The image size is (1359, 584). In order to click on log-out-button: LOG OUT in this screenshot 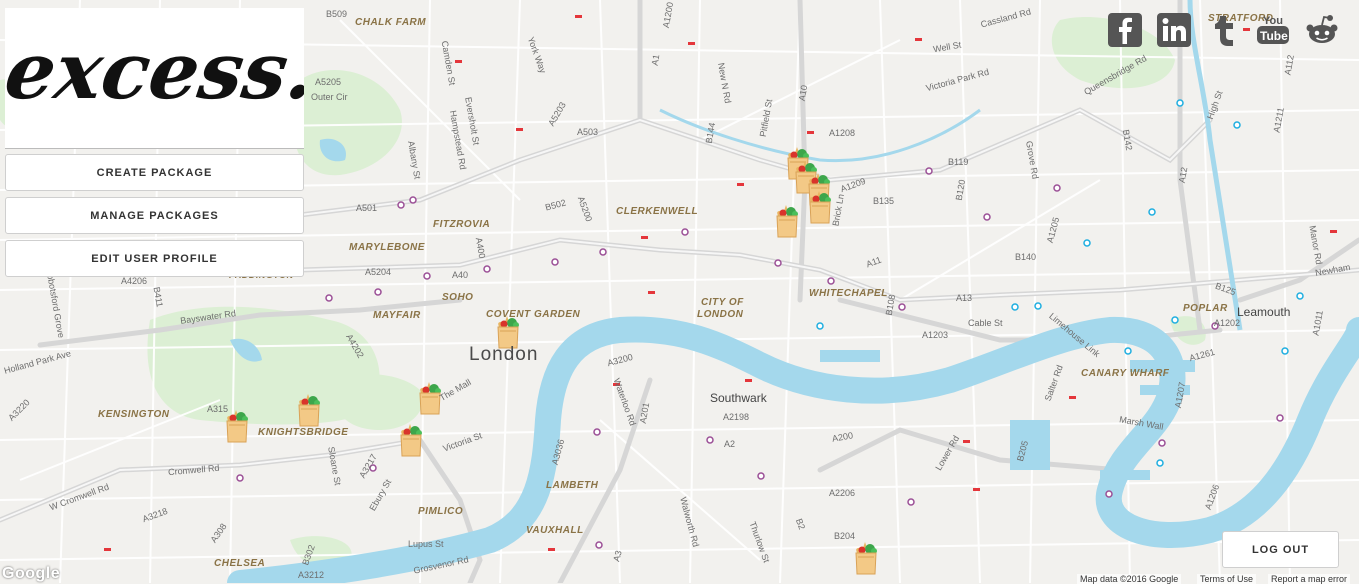, I will do `click(1280, 549)`.